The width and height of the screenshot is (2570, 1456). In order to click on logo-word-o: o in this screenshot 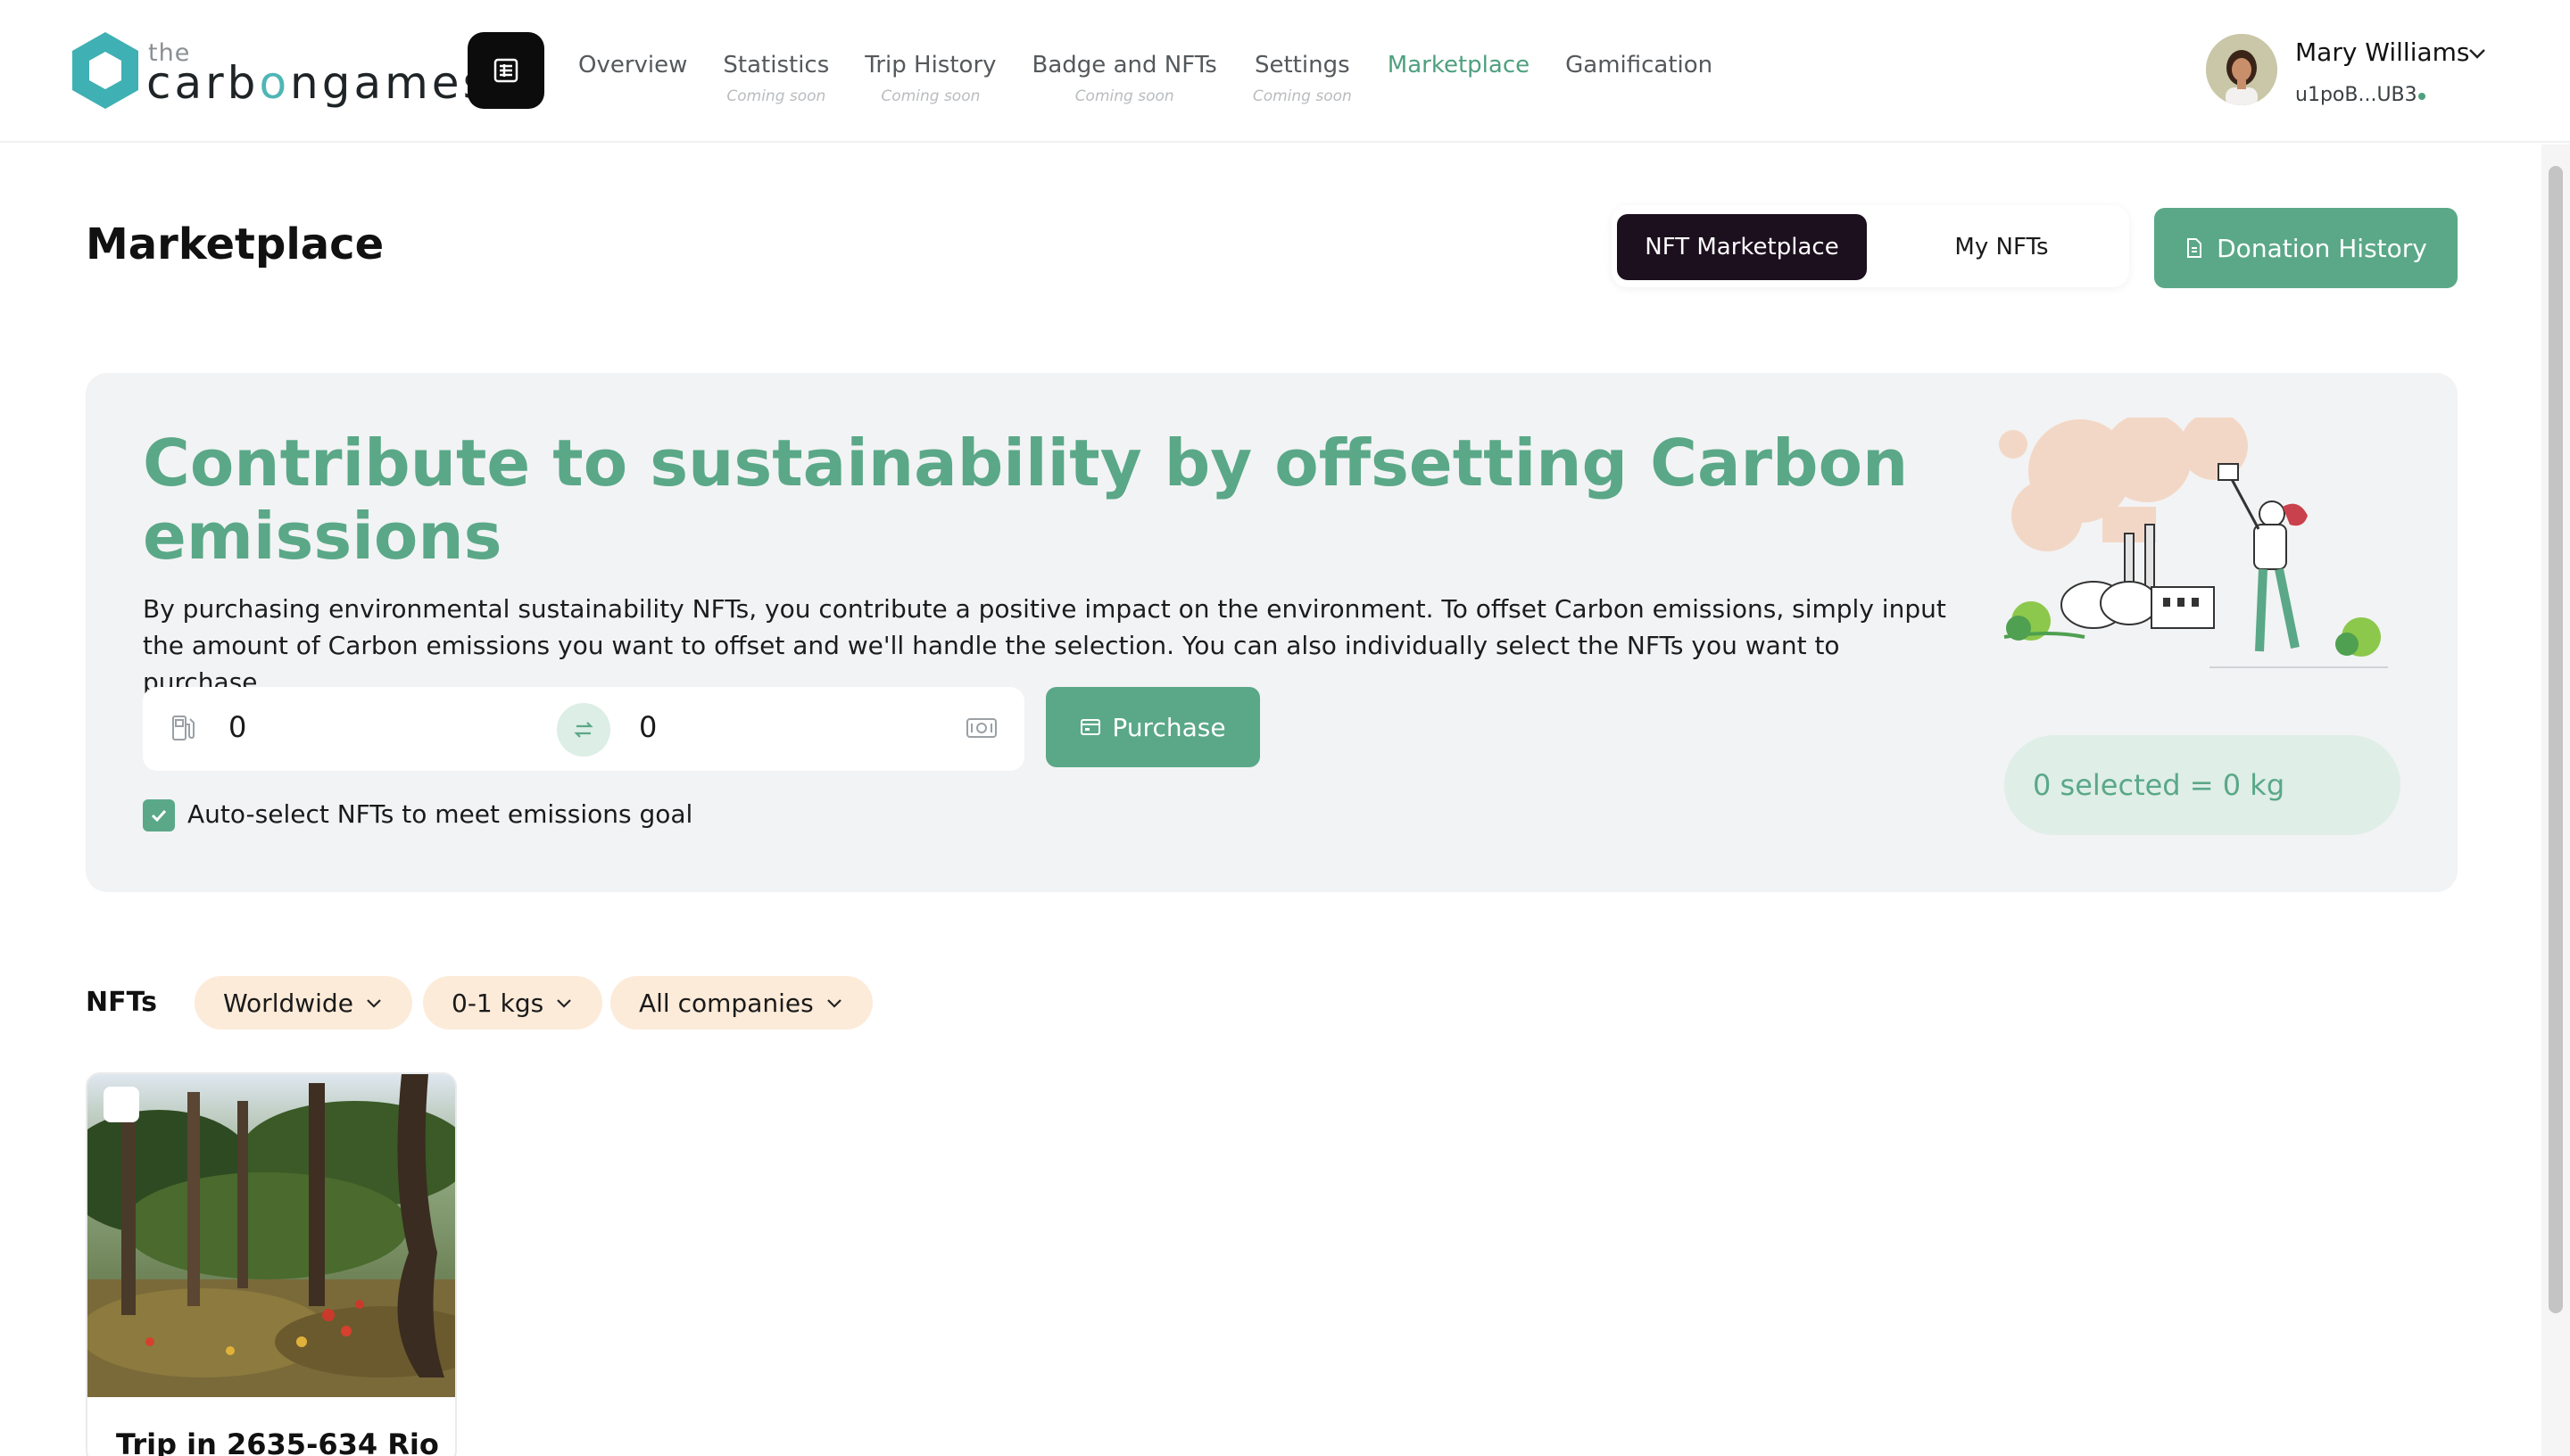, I will do `click(275, 83)`.